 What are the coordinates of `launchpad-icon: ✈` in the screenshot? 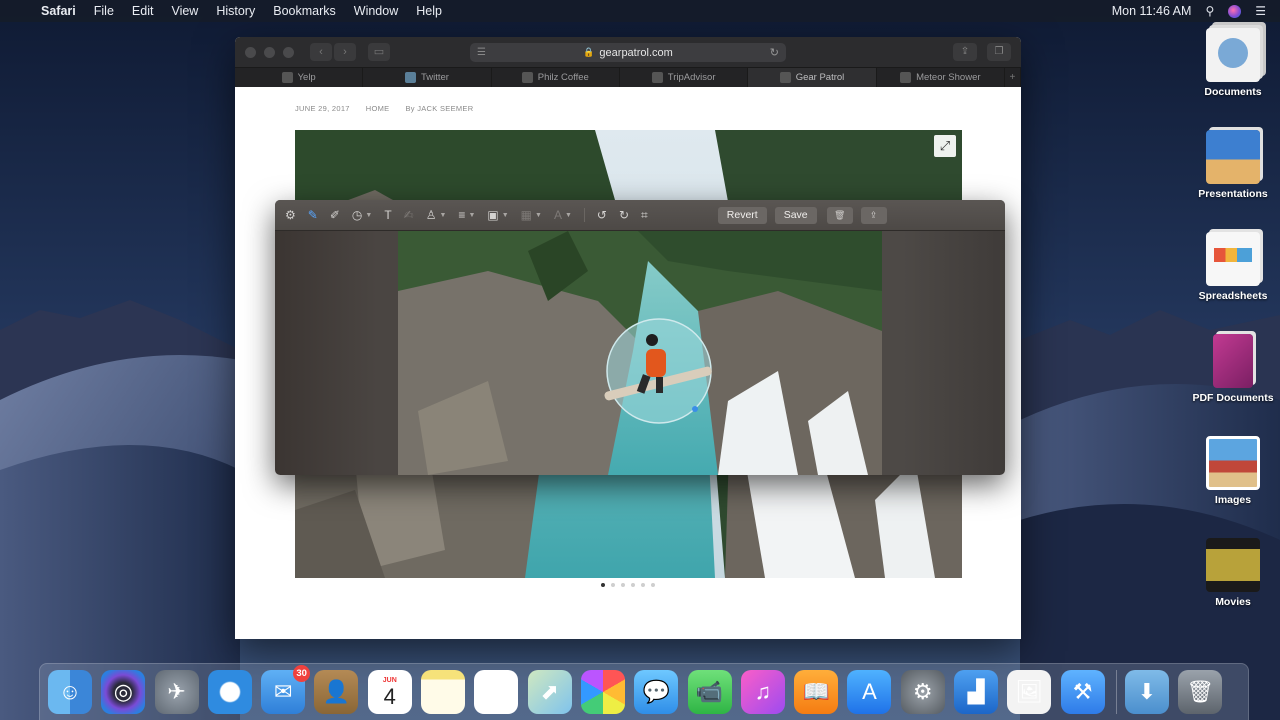 It's located at (176, 692).